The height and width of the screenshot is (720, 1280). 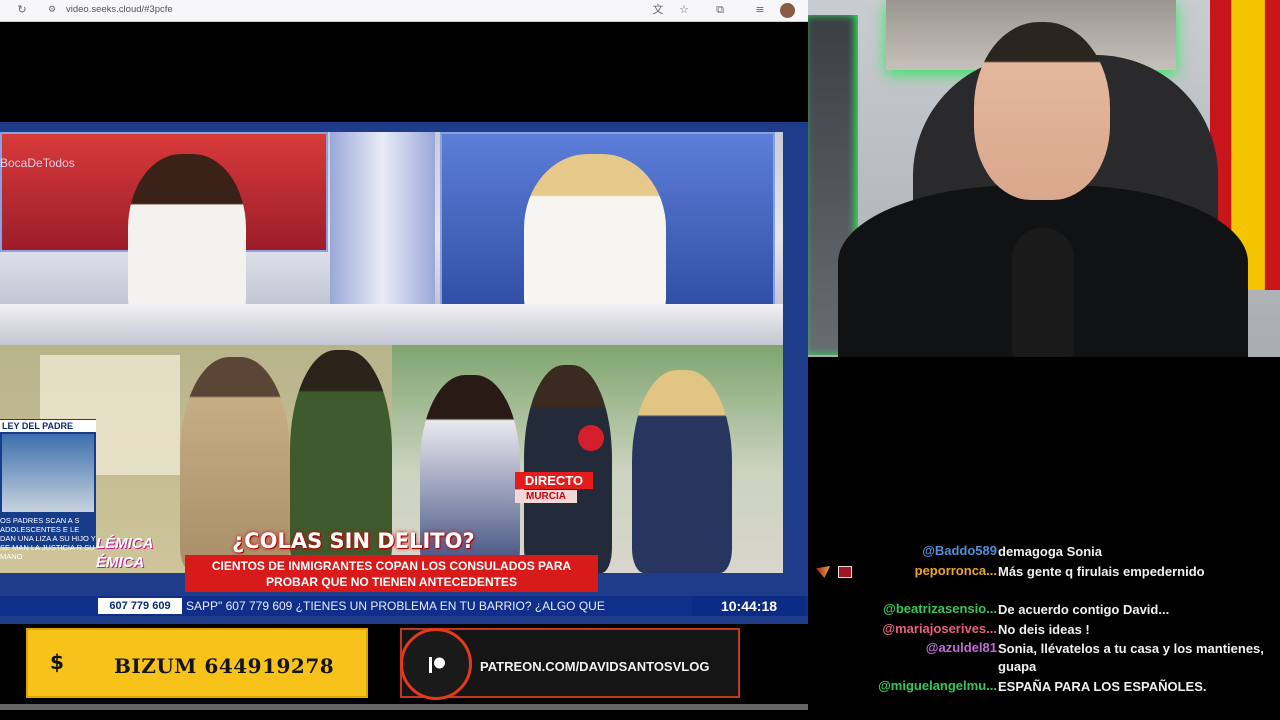 What do you see at coordinates (224, 666) in the screenshot?
I see `bizum-text: BIZUM 644919278` at bounding box center [224, 666].